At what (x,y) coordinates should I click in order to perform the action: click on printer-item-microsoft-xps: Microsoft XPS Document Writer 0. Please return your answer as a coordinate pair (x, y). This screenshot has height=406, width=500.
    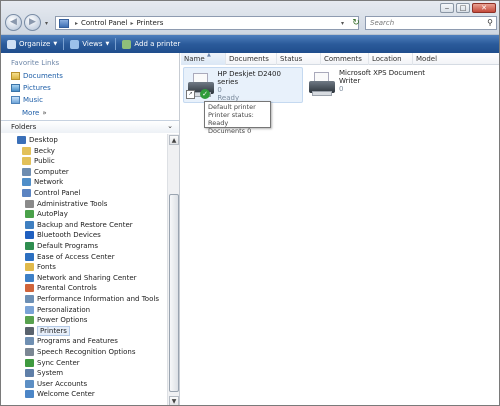
    Looking at the image, I should click on (365, 85).